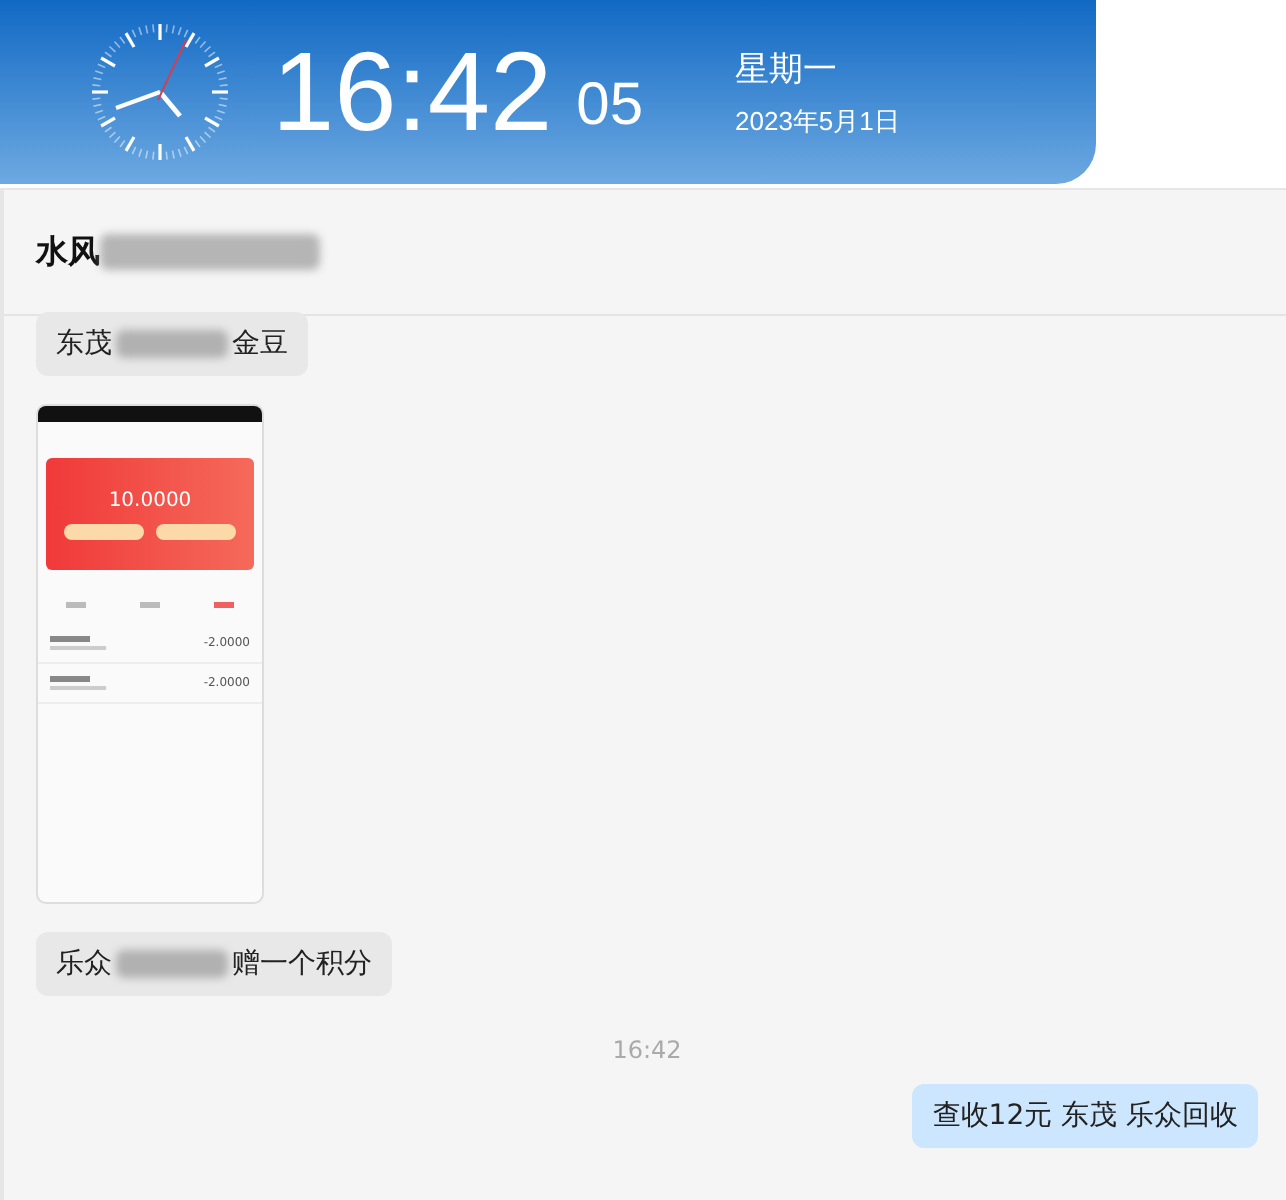 This screenshot has width=1286, height=1200. I want to click on message-text: 查收12元 东茂 乐众回收, so click(1085, 1116).